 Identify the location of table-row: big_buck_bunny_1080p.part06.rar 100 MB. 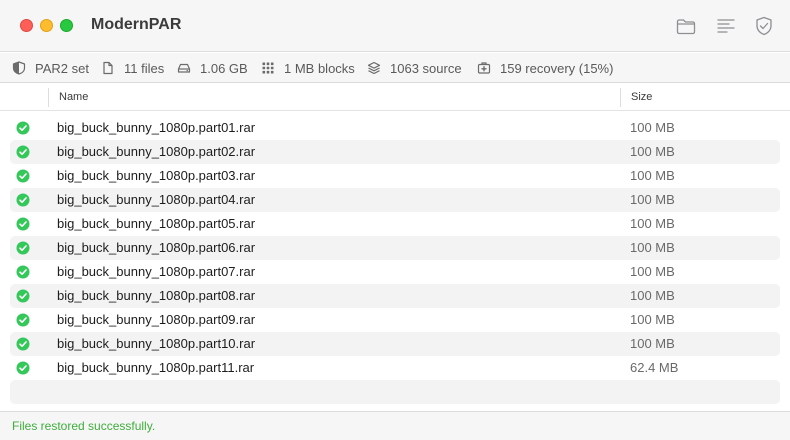
(395, 248).